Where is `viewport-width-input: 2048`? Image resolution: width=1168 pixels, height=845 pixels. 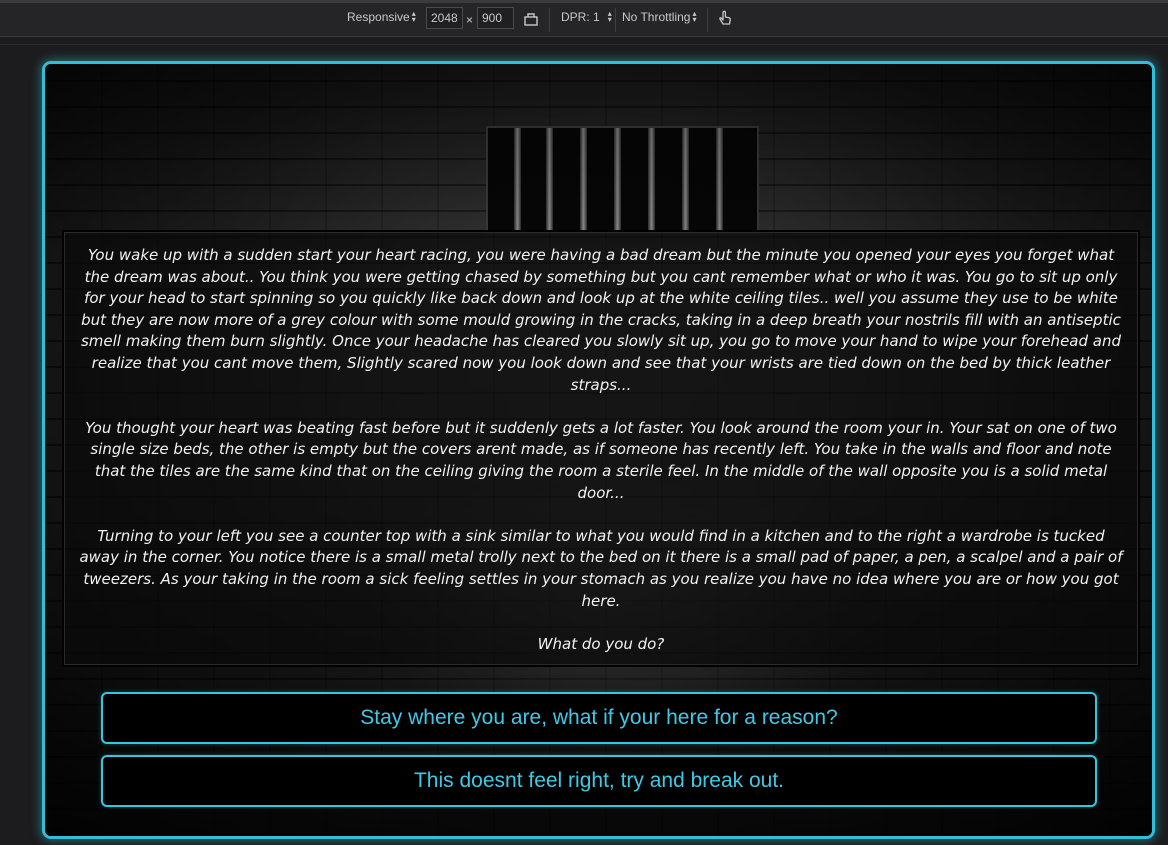 viewport-width-input: 2048 is located at coordinates (444, 18).